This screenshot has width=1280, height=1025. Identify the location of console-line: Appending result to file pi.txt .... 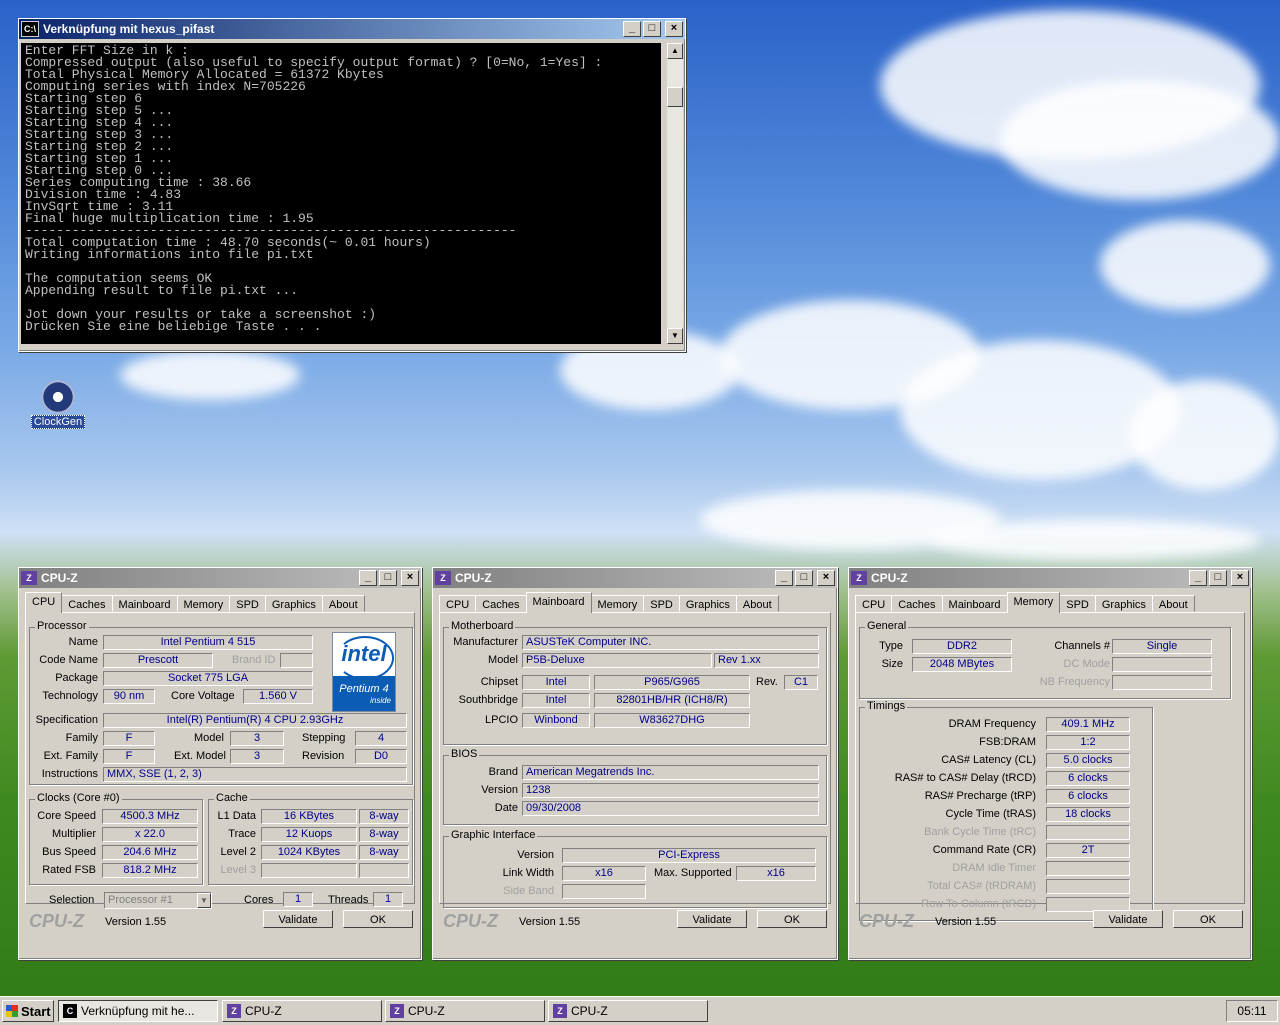
(162, 290).